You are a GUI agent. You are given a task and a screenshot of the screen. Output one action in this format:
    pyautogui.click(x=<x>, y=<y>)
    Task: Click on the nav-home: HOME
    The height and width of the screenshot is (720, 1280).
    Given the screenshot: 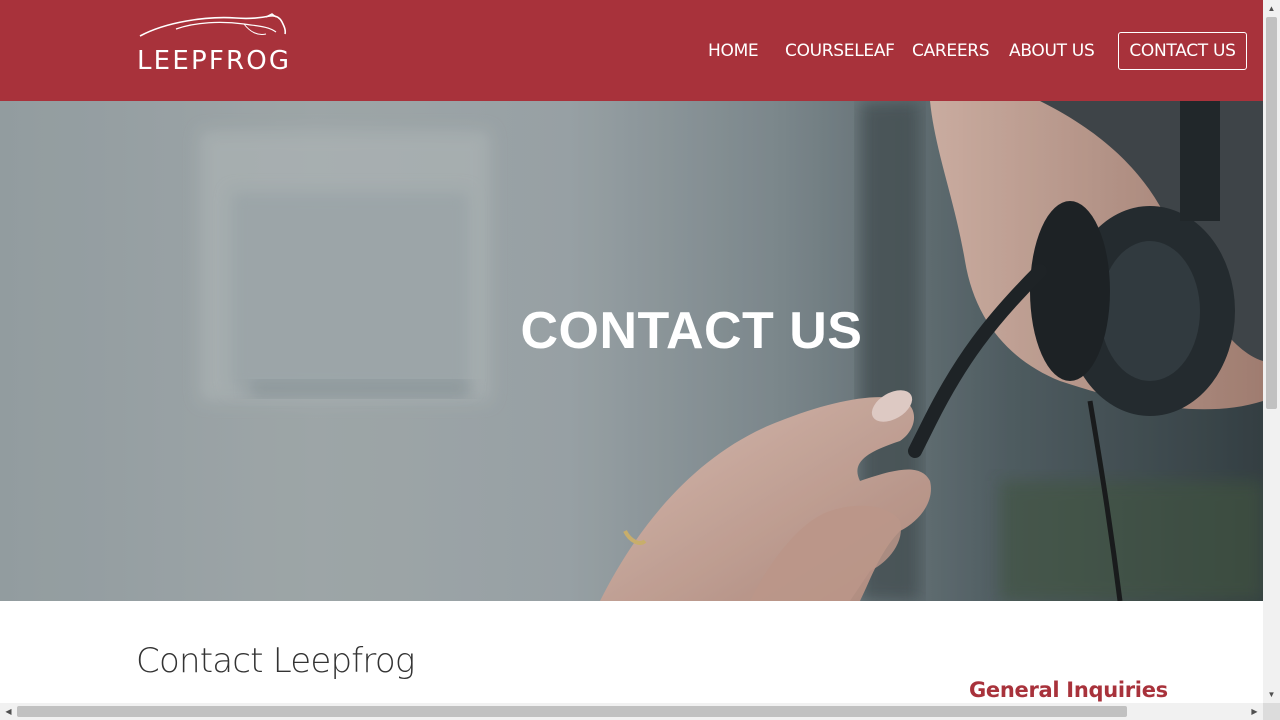 What is the action you would take?
    pyautogui.click(x=733, y=51)
    